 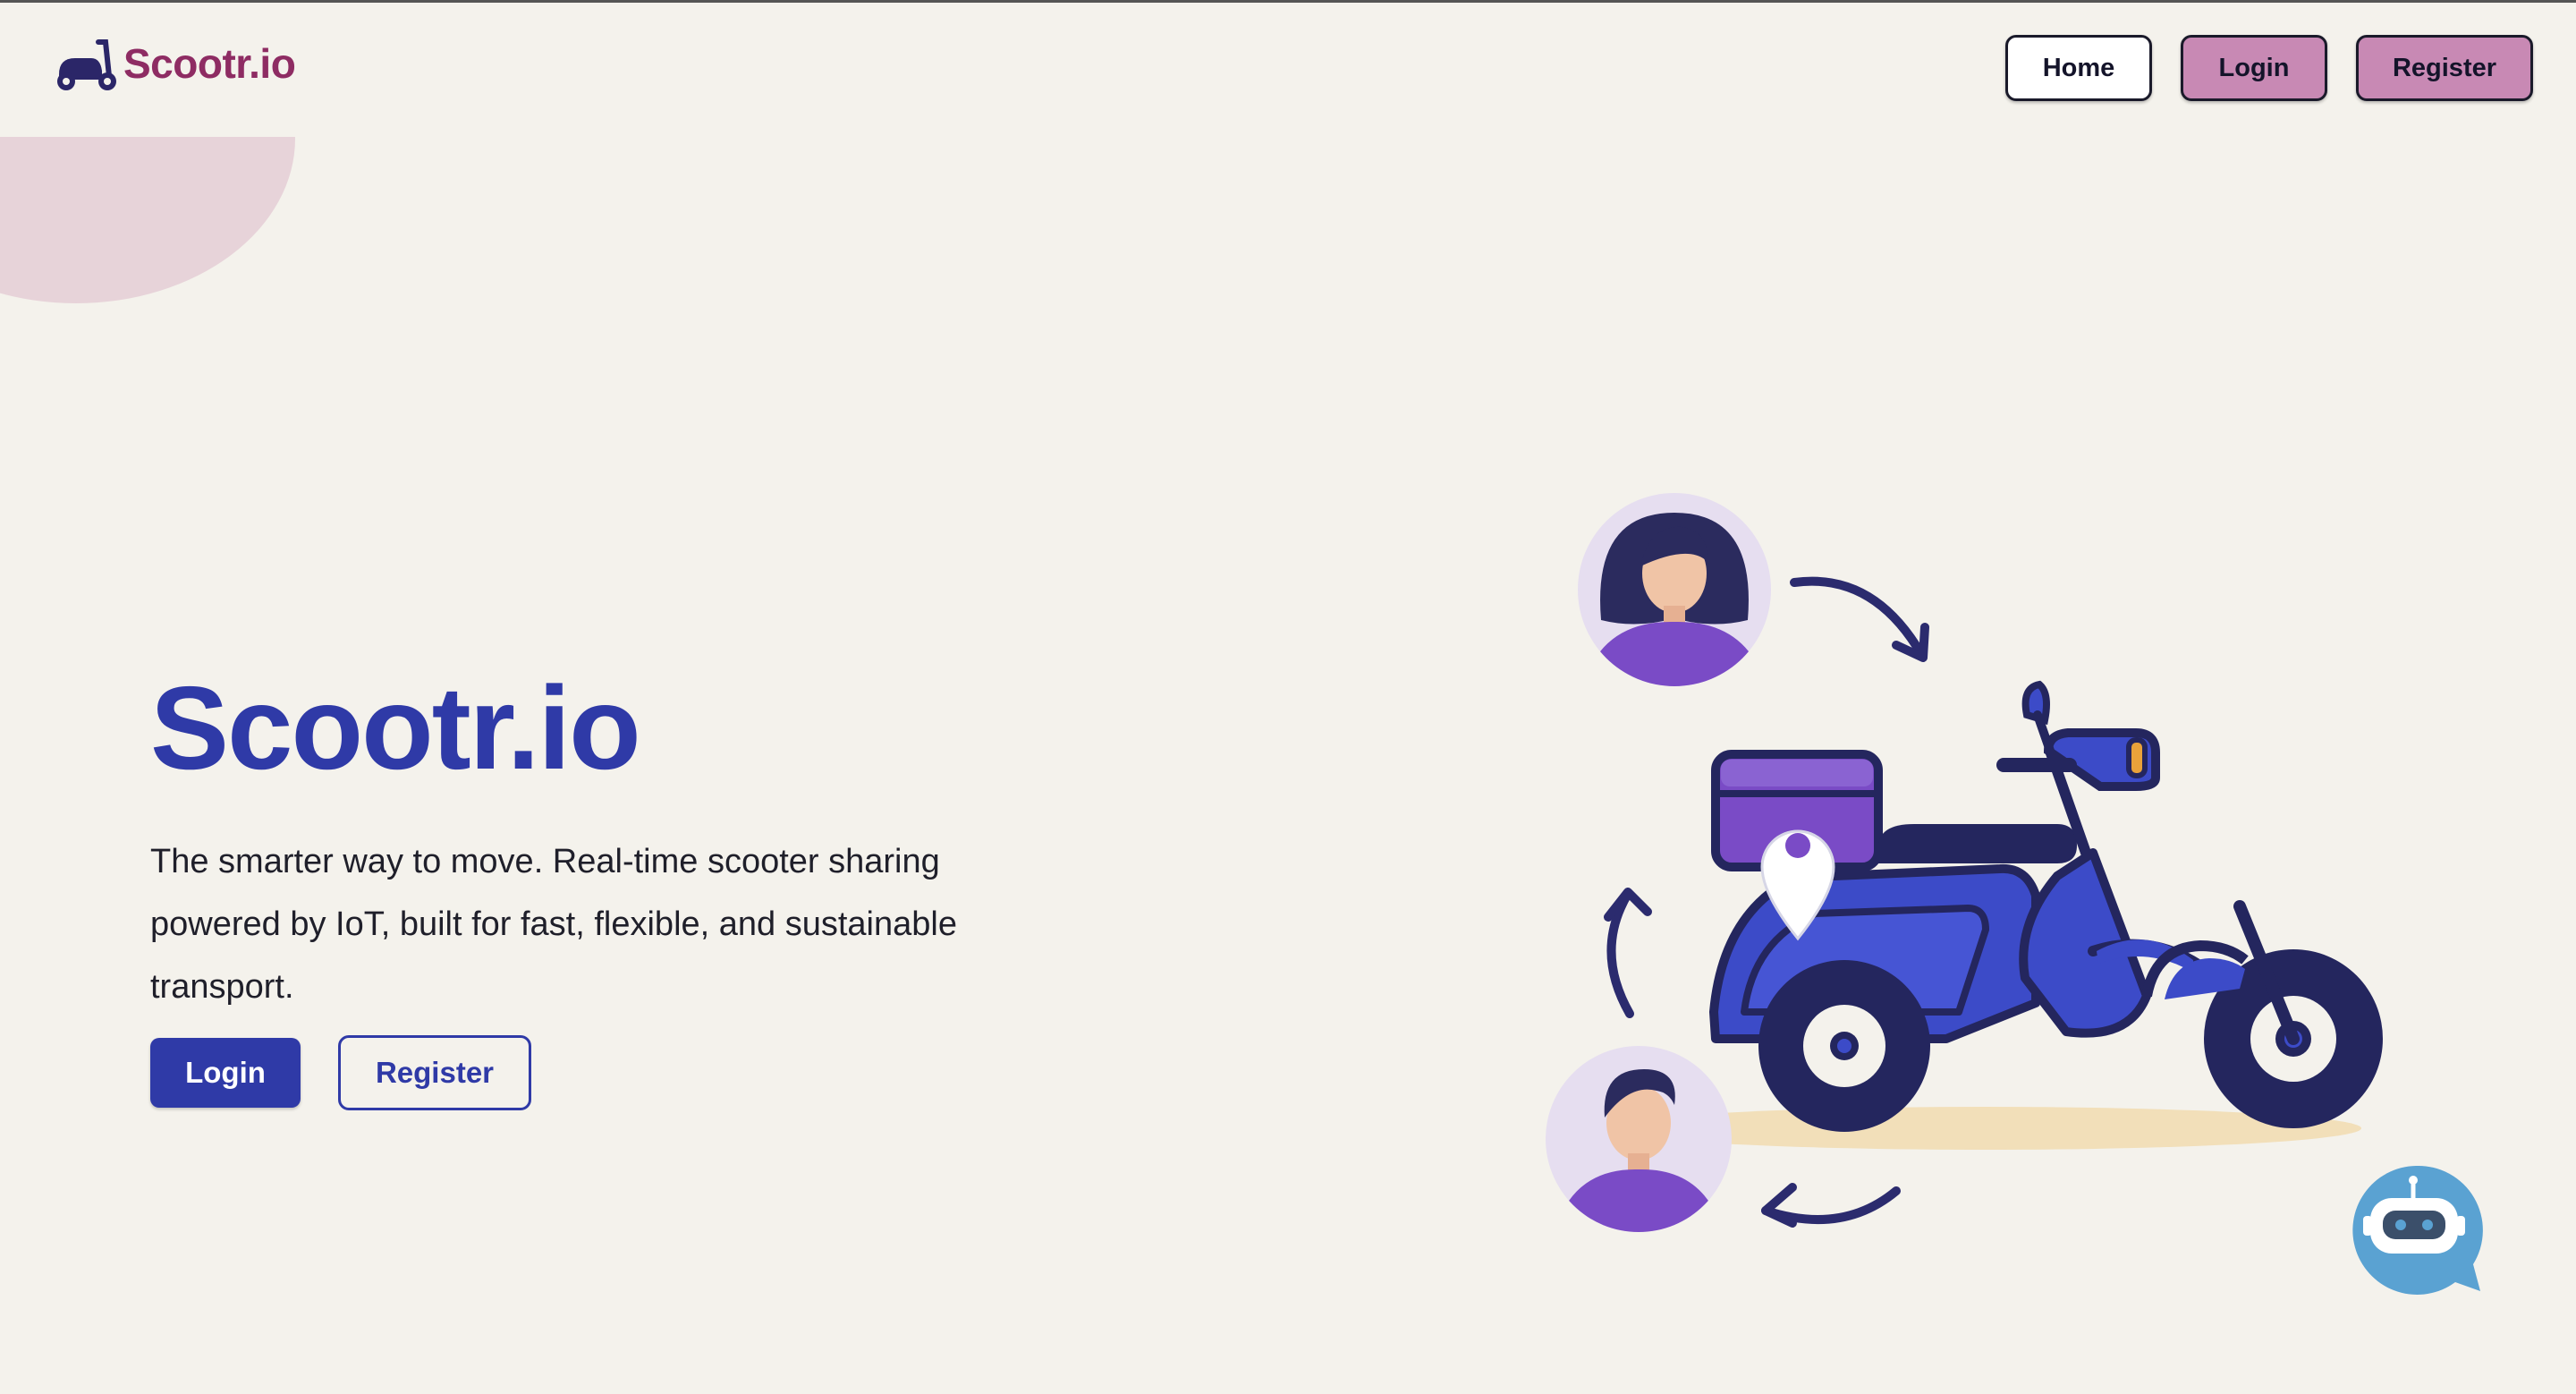 What do you see at coordinates (2444, 68) in the screenshot?
I see `nav-register-button: Register` at bounding box center [2444, 68].